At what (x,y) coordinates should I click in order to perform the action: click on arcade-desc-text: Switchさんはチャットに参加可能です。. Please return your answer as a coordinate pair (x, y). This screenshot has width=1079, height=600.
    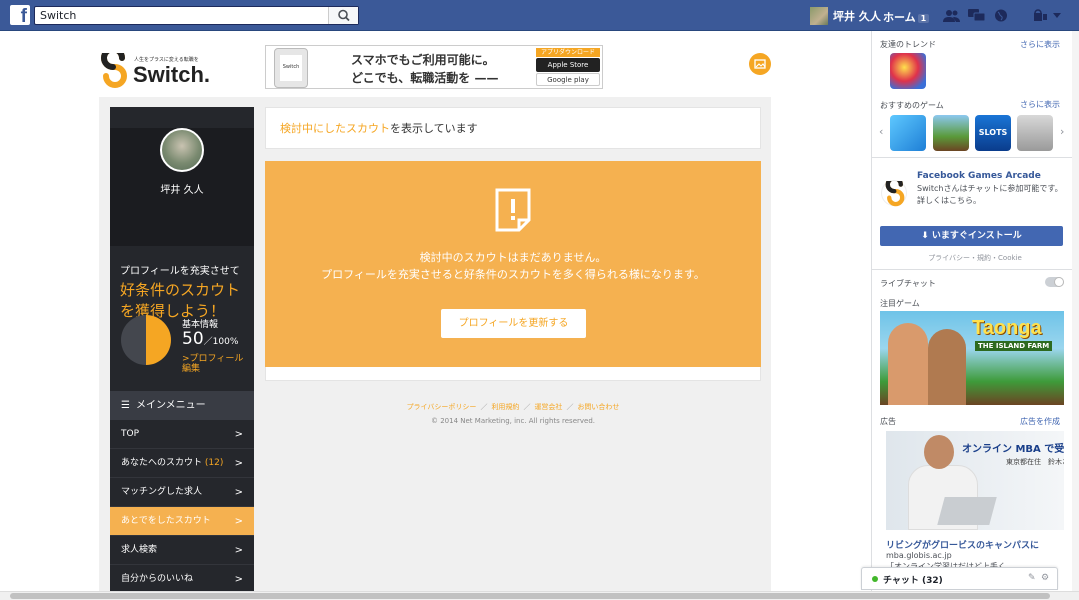
    Looking at the image, I should click on (990, 188).